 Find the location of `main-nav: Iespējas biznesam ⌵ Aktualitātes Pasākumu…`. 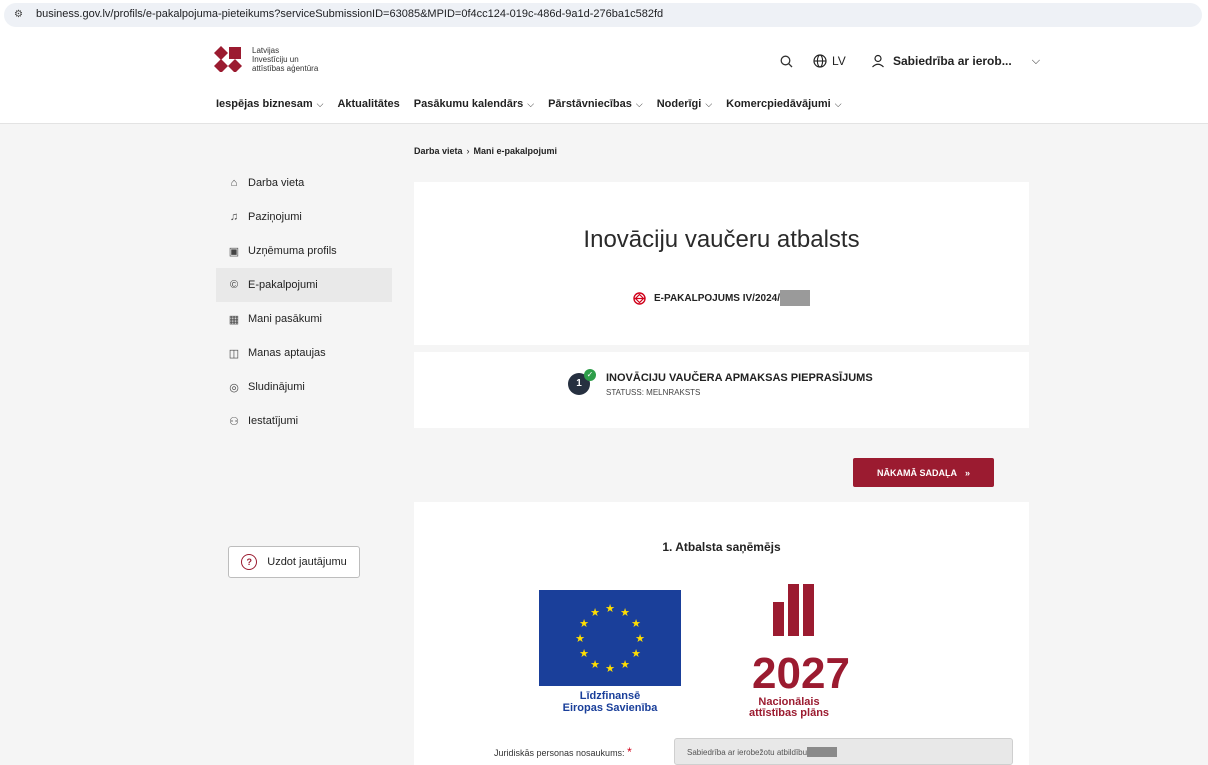

main-nav: Iespējas biznesam ⌵ Aktualitātes Pasākumu… is located at coordinates (529, 104).